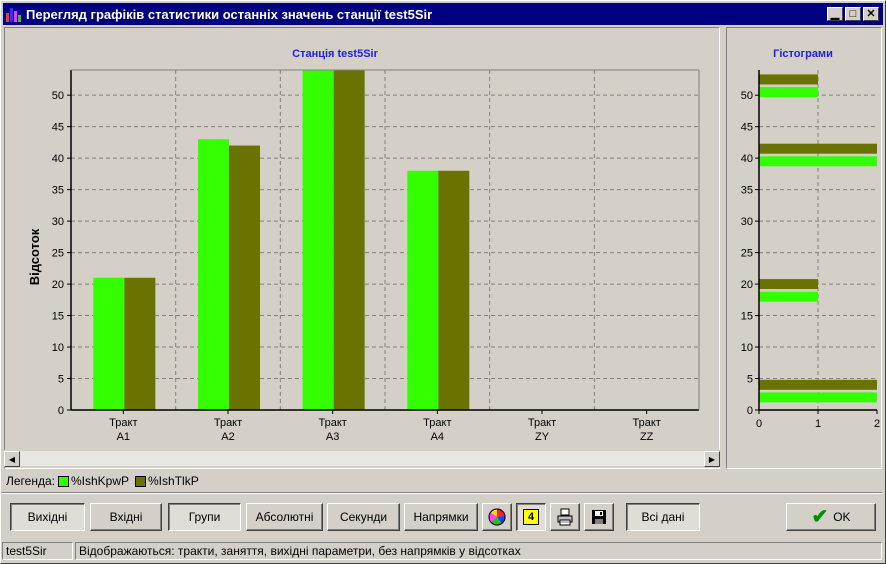 The height and width of the screenshot is (564, 886). I want to click on save-button, so click(599, 517).